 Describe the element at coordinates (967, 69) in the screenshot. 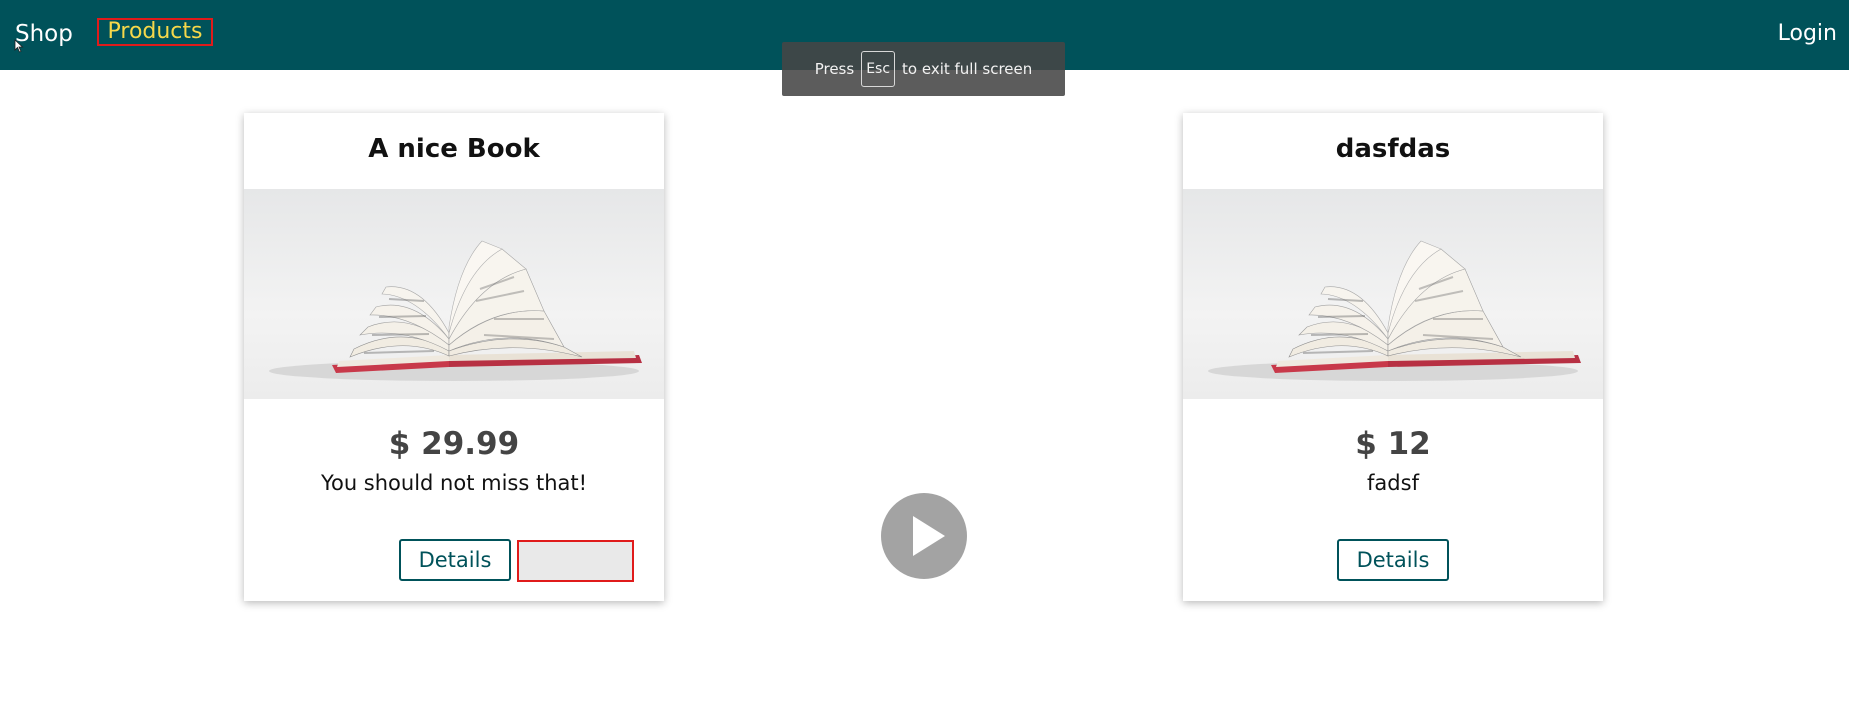

I see `fullscreen-notice-text-after: to exit full screen` at that location.